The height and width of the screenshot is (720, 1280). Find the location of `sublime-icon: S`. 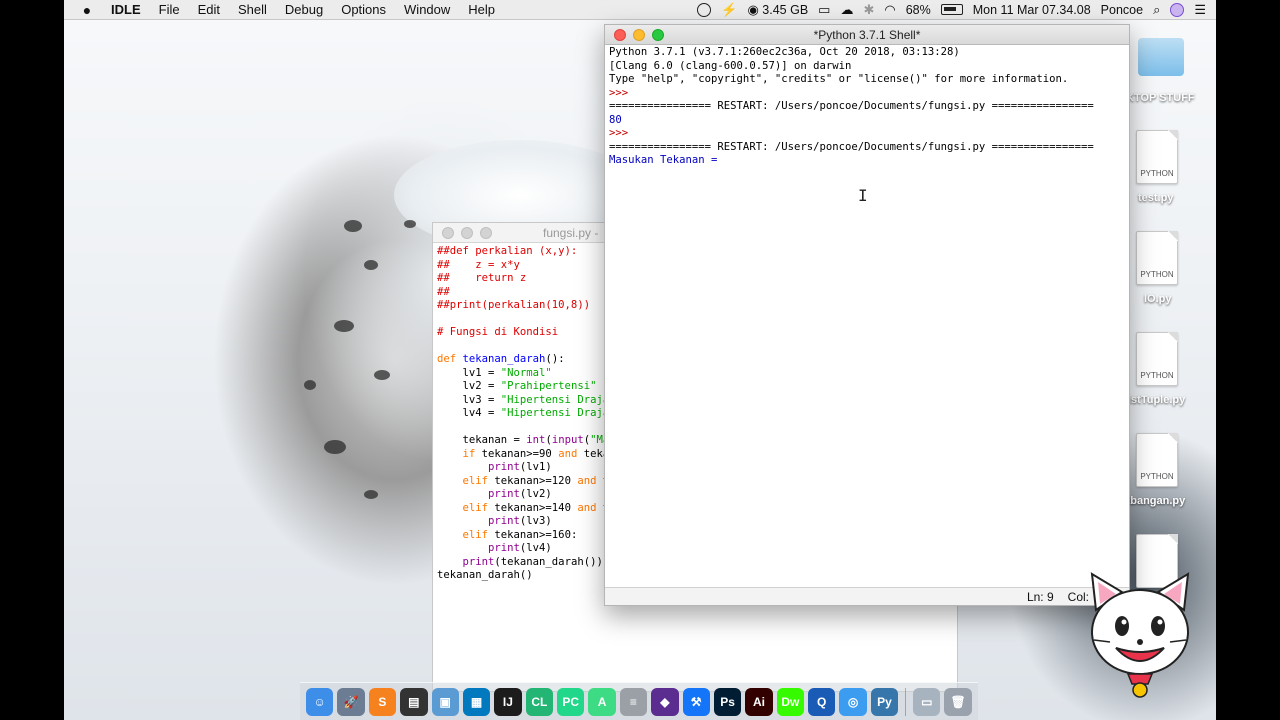

sublime-icon: S is located at coordinates (382, 701).